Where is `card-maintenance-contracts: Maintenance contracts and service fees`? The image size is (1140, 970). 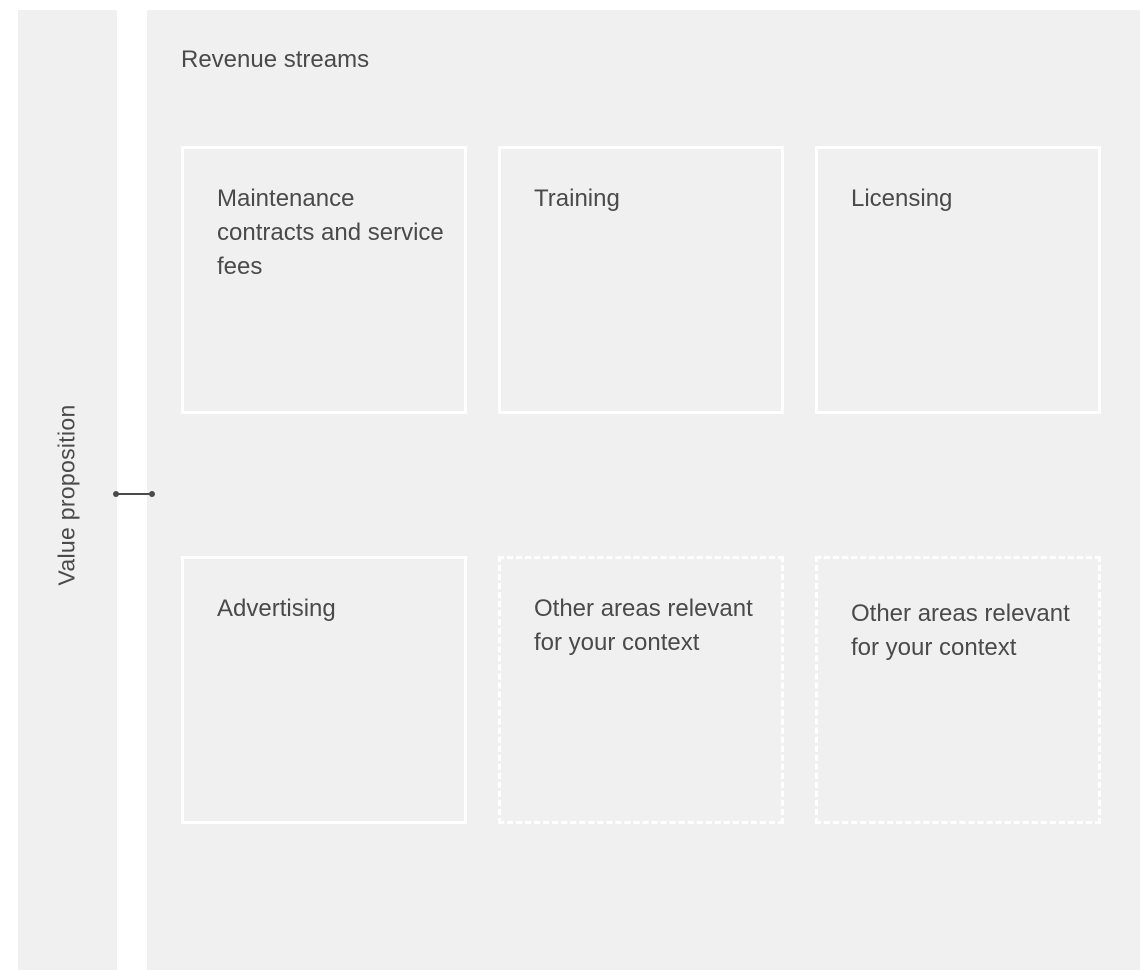 card-maintenance-contracts: Maintenance contracts and service fees is located at coordinates (324, 280).